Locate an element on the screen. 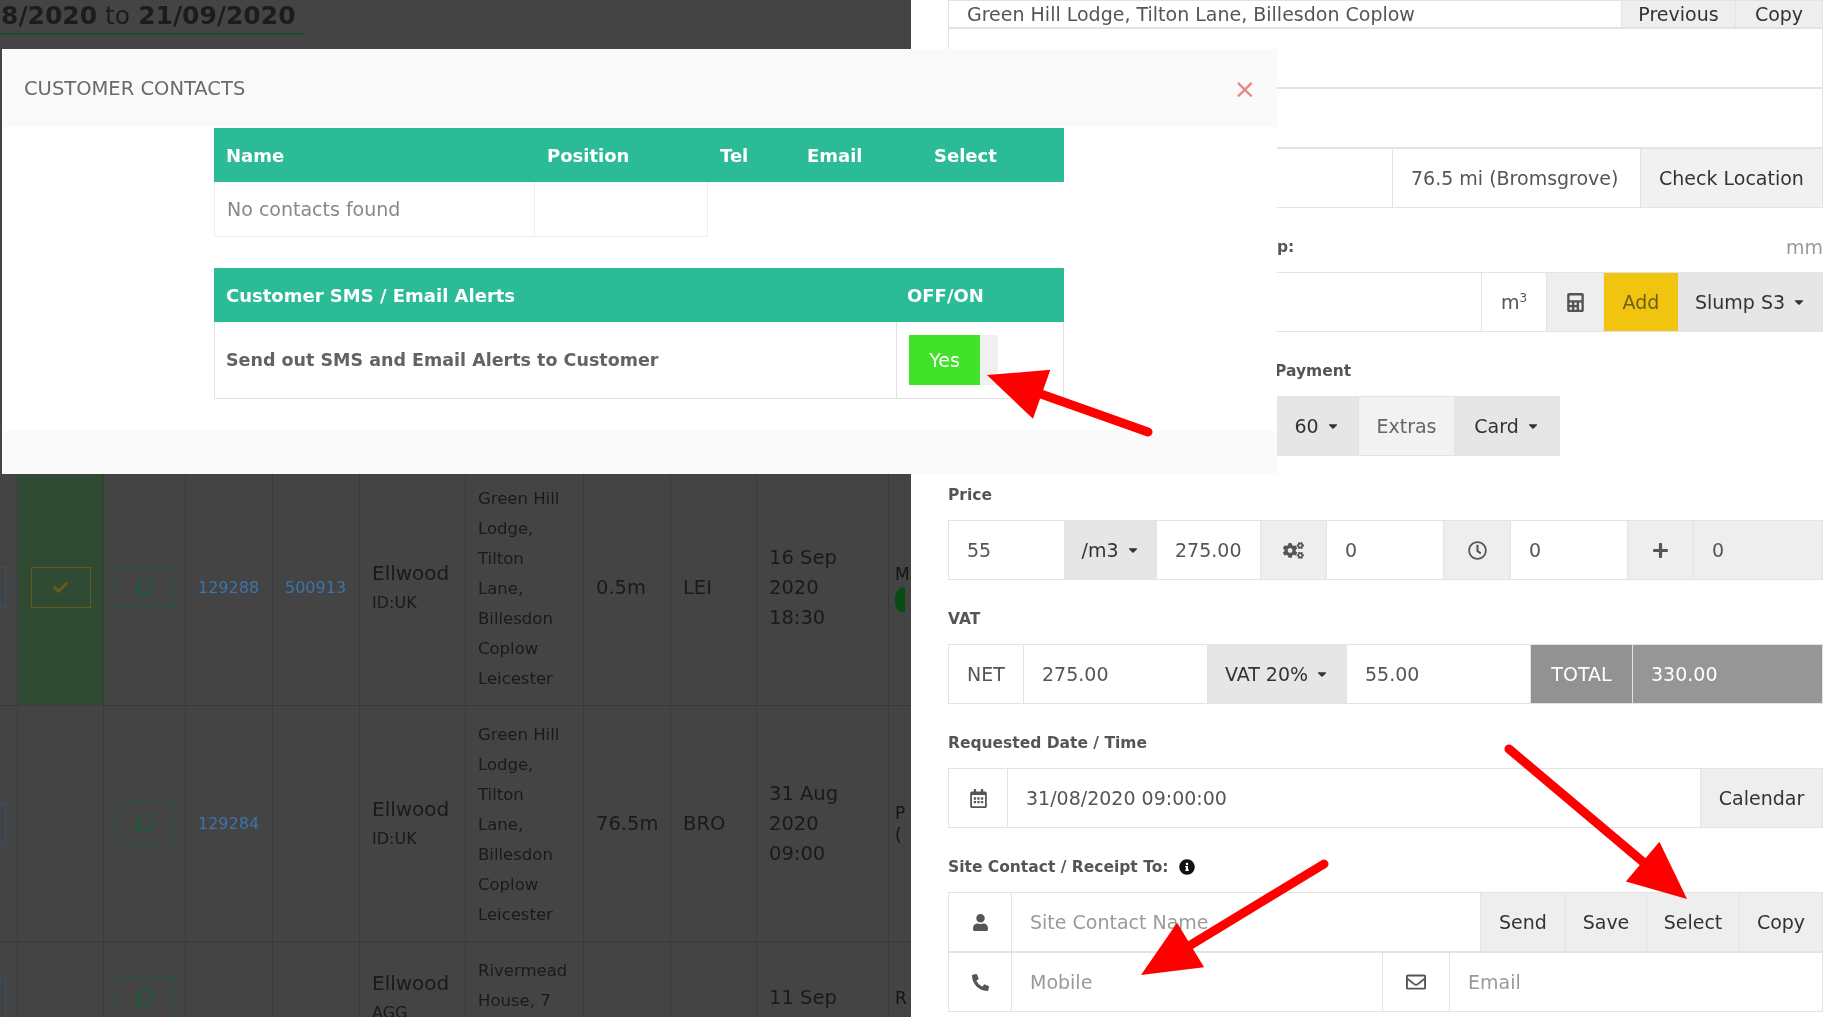 This screenshot has height=1017, width=1845. calculator-icon is located at coordinates (1575, 302).